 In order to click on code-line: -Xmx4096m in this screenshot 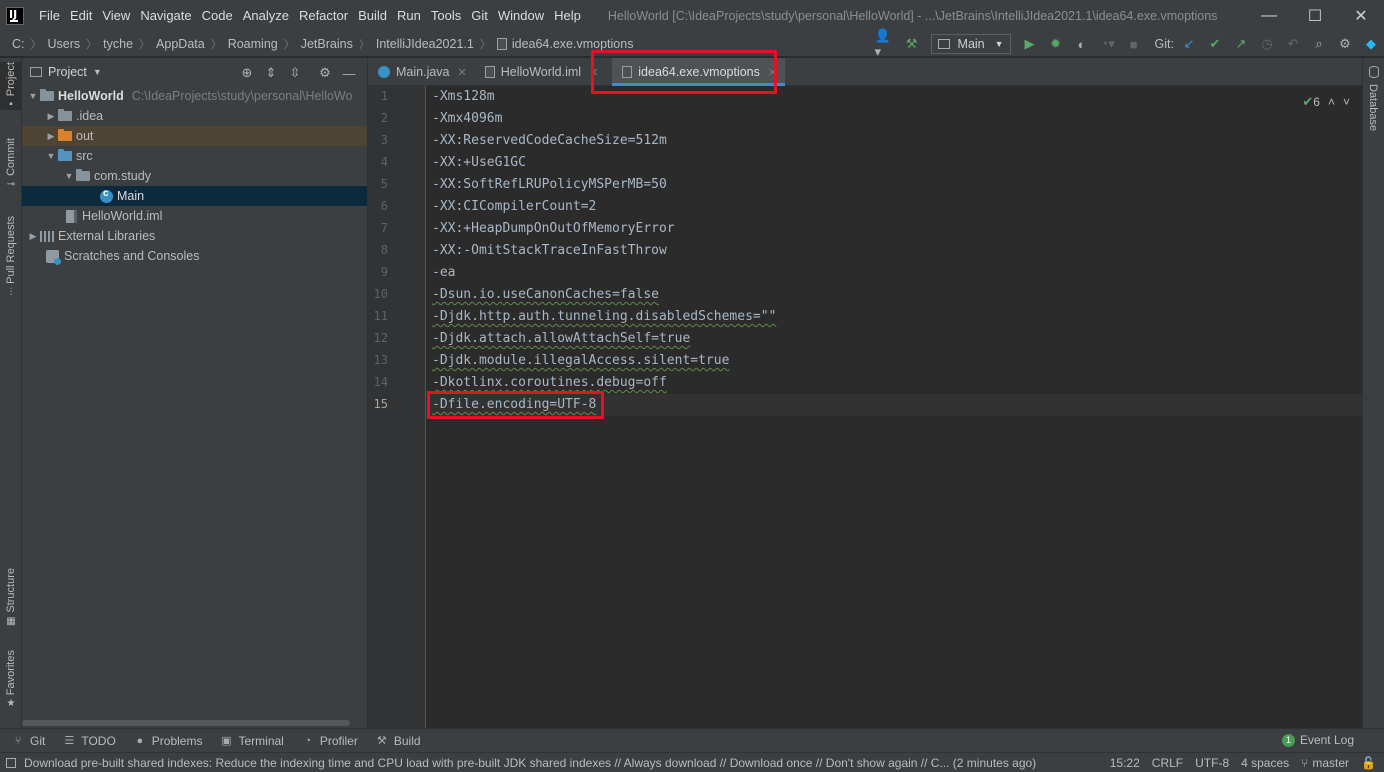, I will do `click(467, 119)`.